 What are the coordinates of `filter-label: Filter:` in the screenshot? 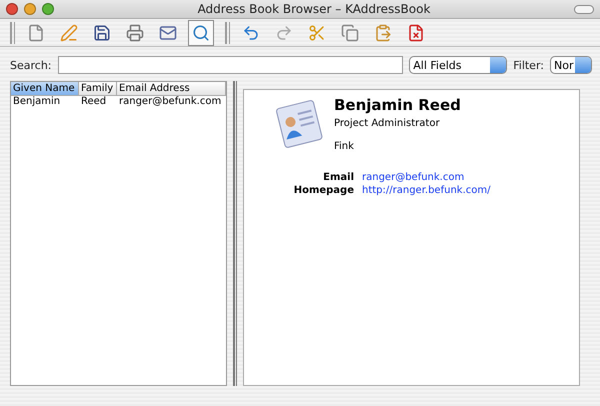 It's located at (528, 65).